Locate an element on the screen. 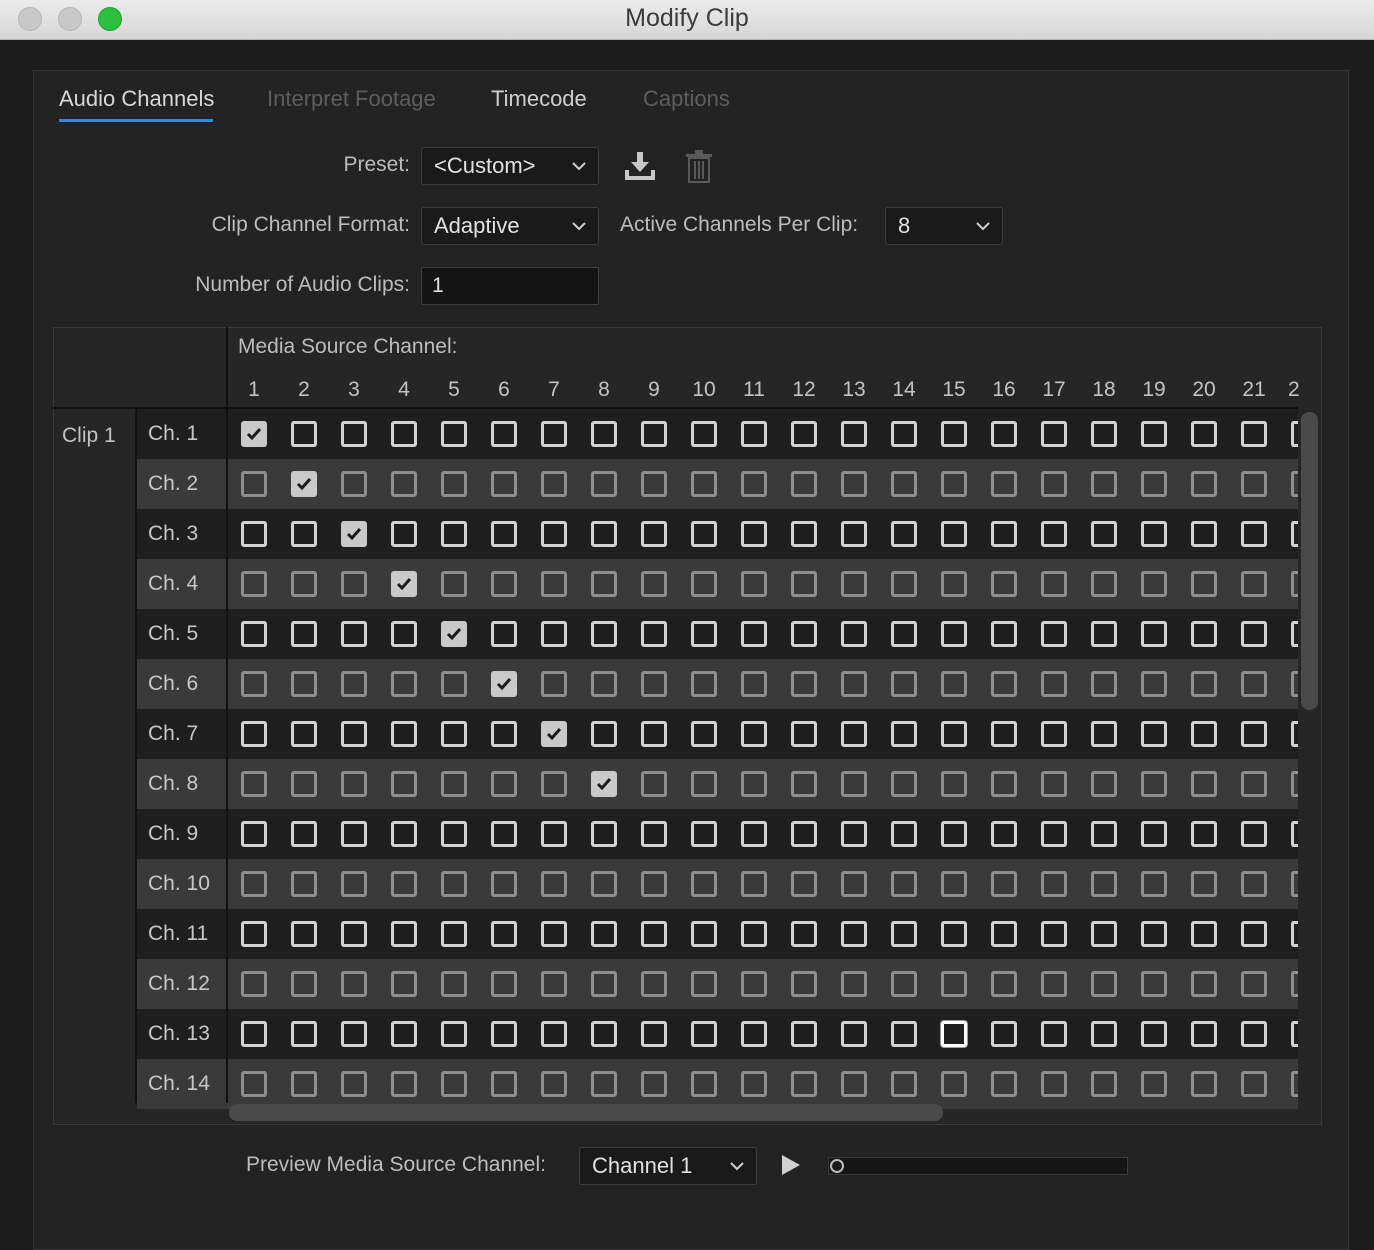 Image resolution: width=1374 pixels, height=1250 pixels. tab-captions: Captions is located at coordinates (686, 99).